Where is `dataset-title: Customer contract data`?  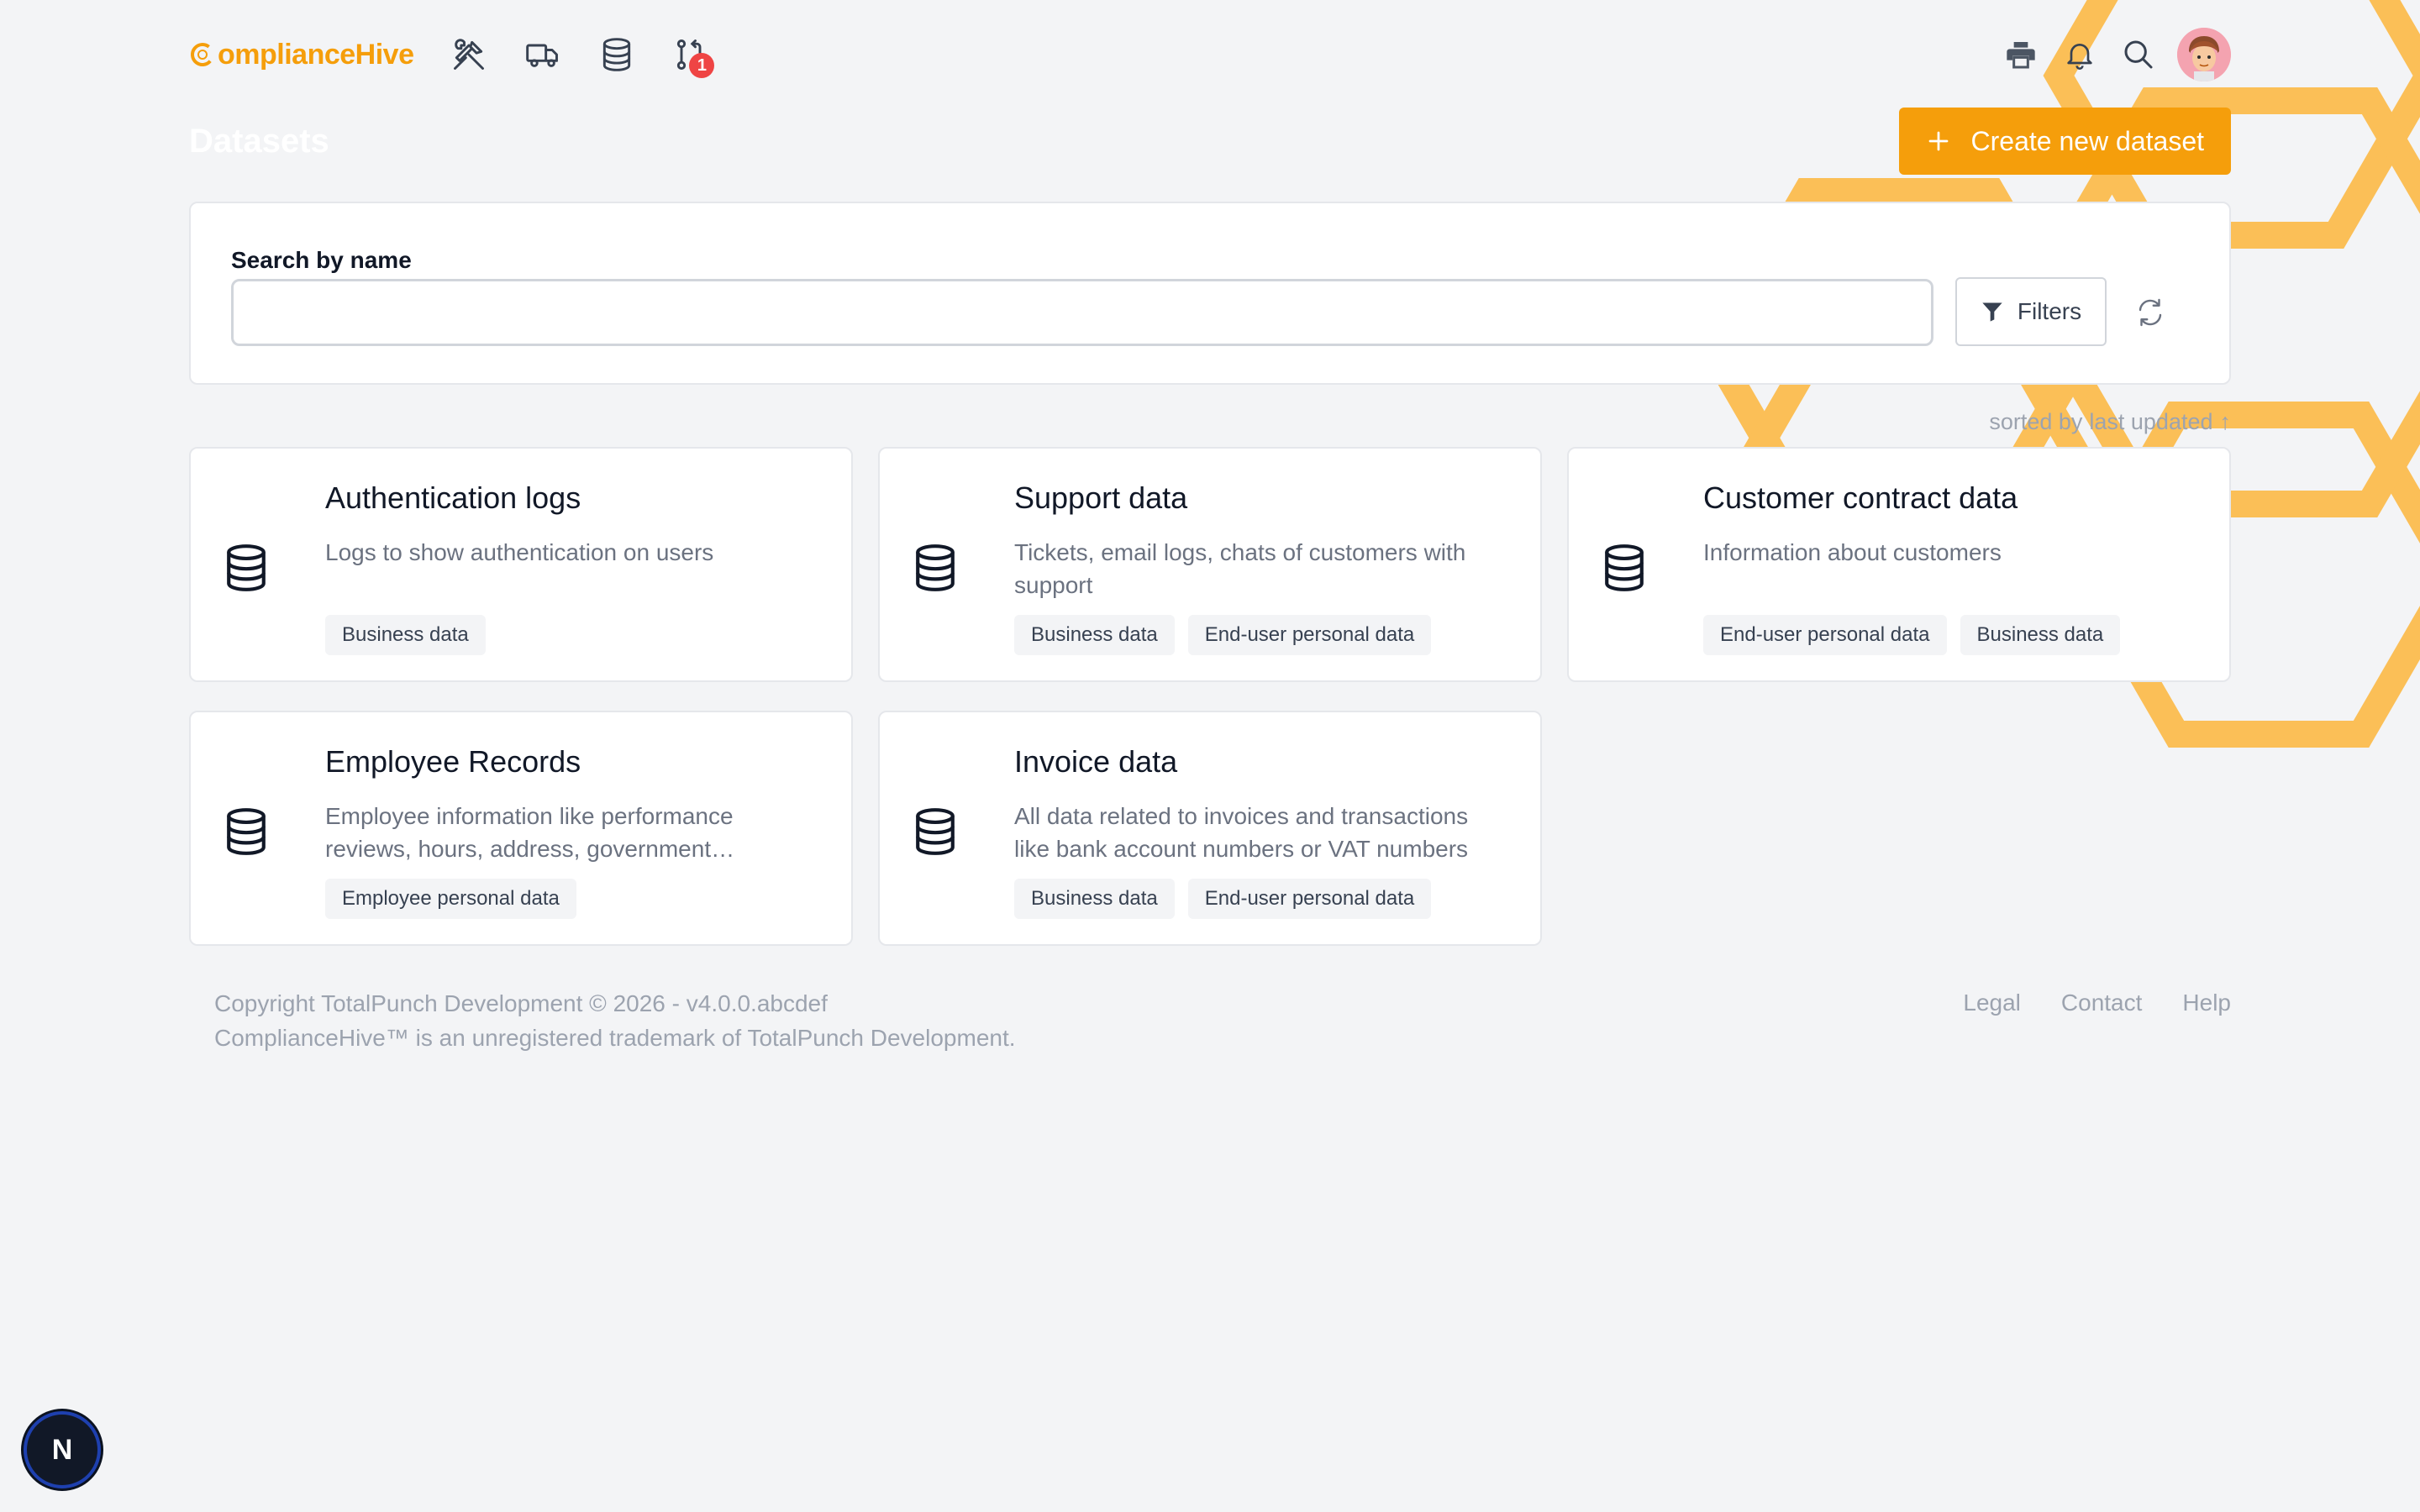 dataset-title: Customer contract data is located at coordinates (1861, 497).